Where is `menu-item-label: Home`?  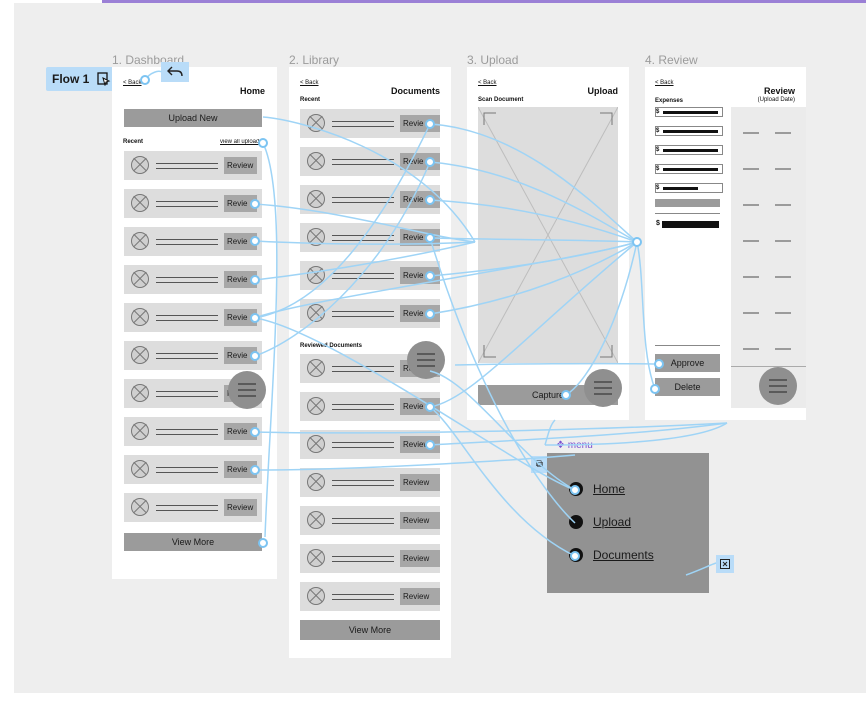 menu-item-label: Home is located at coordinates (609, 489).